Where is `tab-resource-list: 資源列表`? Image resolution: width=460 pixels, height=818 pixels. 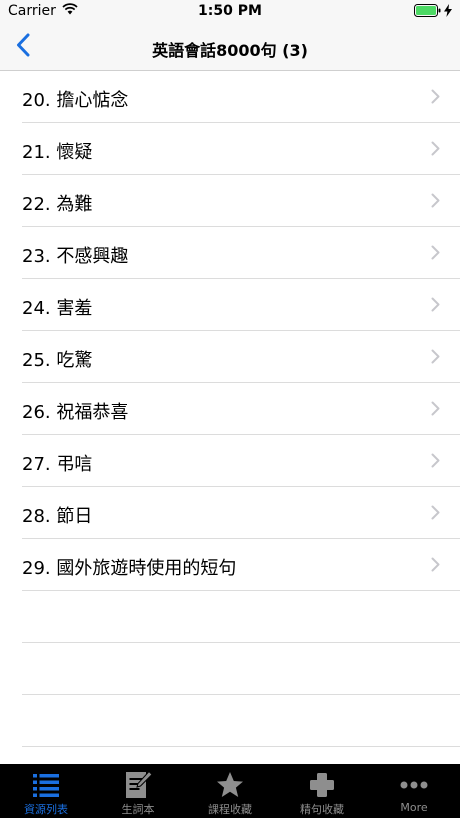
tab-resource-list: 資源列表 is located at coordinates (46, 791).